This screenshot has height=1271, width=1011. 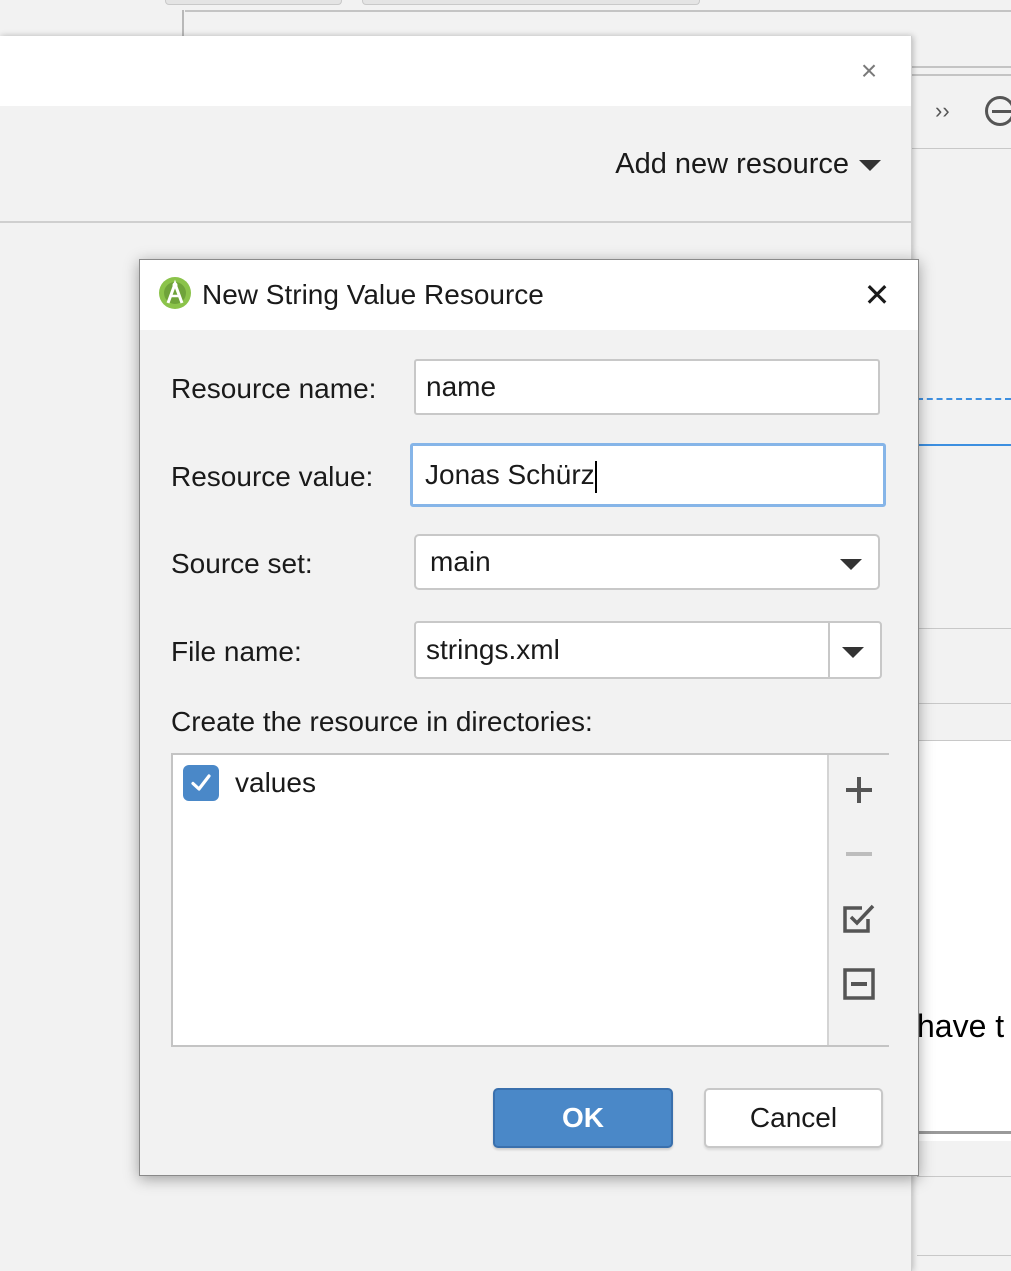 What do you see at coordinates (732, 164) in the screenshot?
I see `add-new-resource-label: Add new resource` at bounding box center [732, 164].